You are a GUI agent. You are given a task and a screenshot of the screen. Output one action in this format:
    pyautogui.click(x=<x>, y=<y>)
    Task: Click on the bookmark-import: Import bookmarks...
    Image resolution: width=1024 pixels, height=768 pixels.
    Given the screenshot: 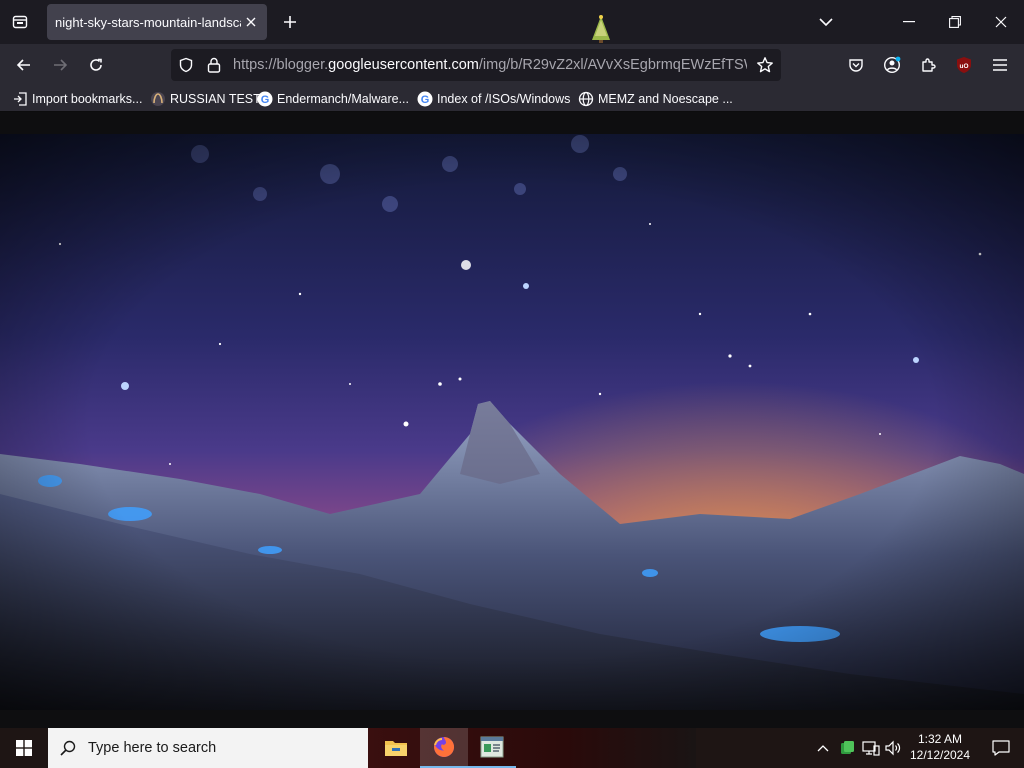 What is the action you would take?
    pyautogui.click(x=77, y=99)
    